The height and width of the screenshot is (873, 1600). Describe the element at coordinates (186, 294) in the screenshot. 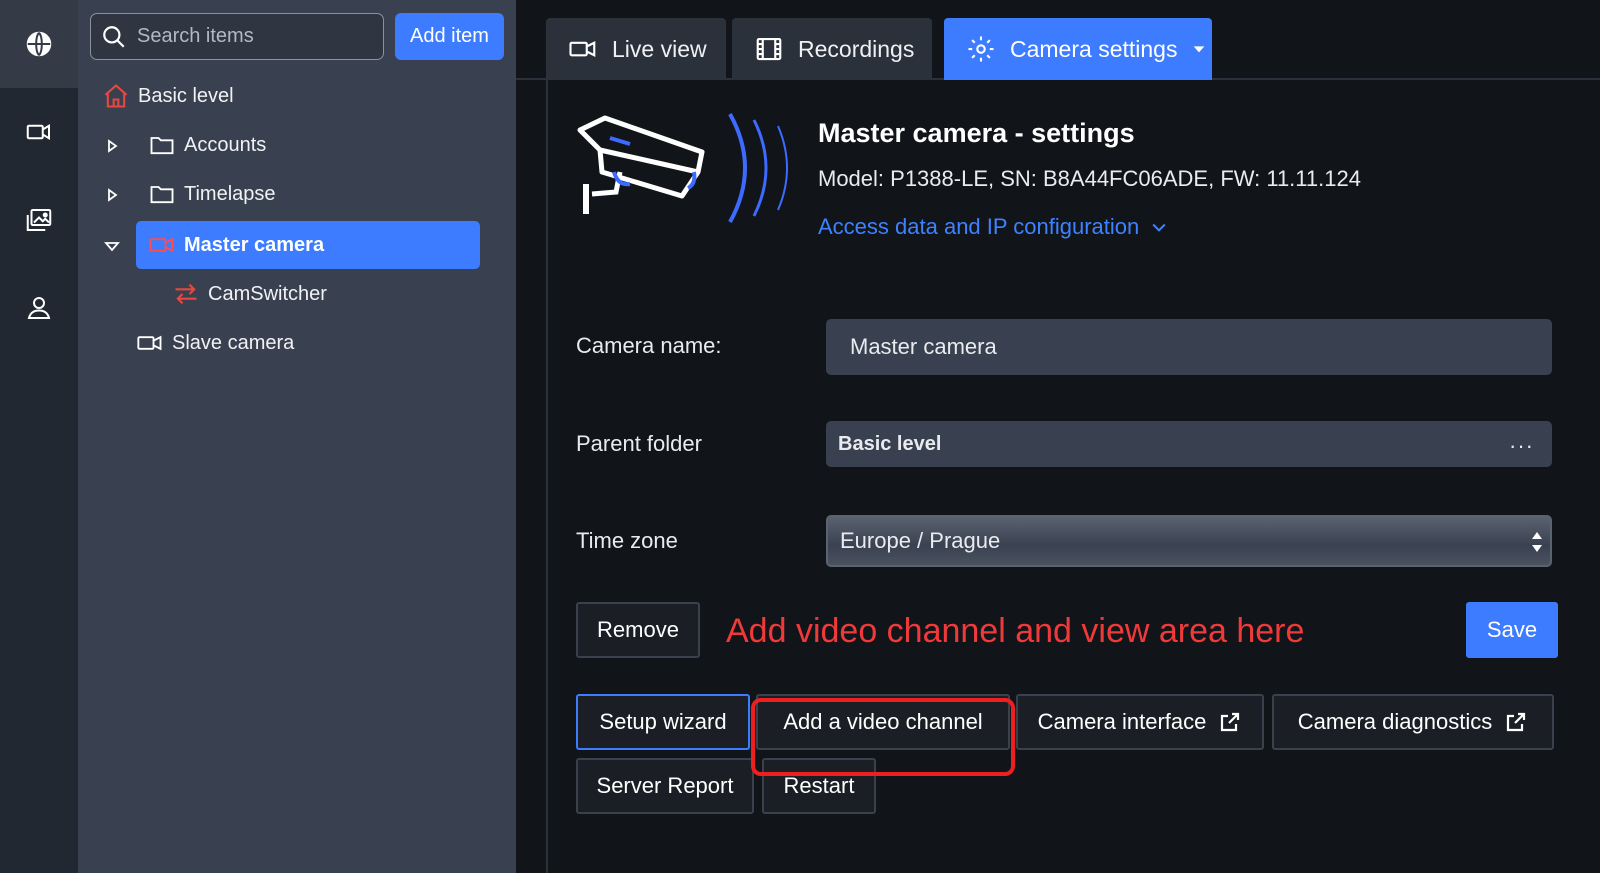

I see `switch-arrows-icon` at that location.